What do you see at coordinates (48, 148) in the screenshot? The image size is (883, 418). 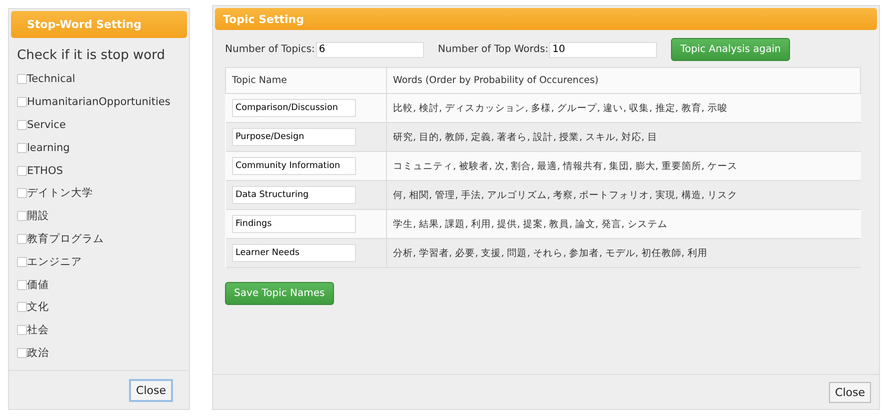 I see `checkbox-label: learning` at bounding box center [48, 148].